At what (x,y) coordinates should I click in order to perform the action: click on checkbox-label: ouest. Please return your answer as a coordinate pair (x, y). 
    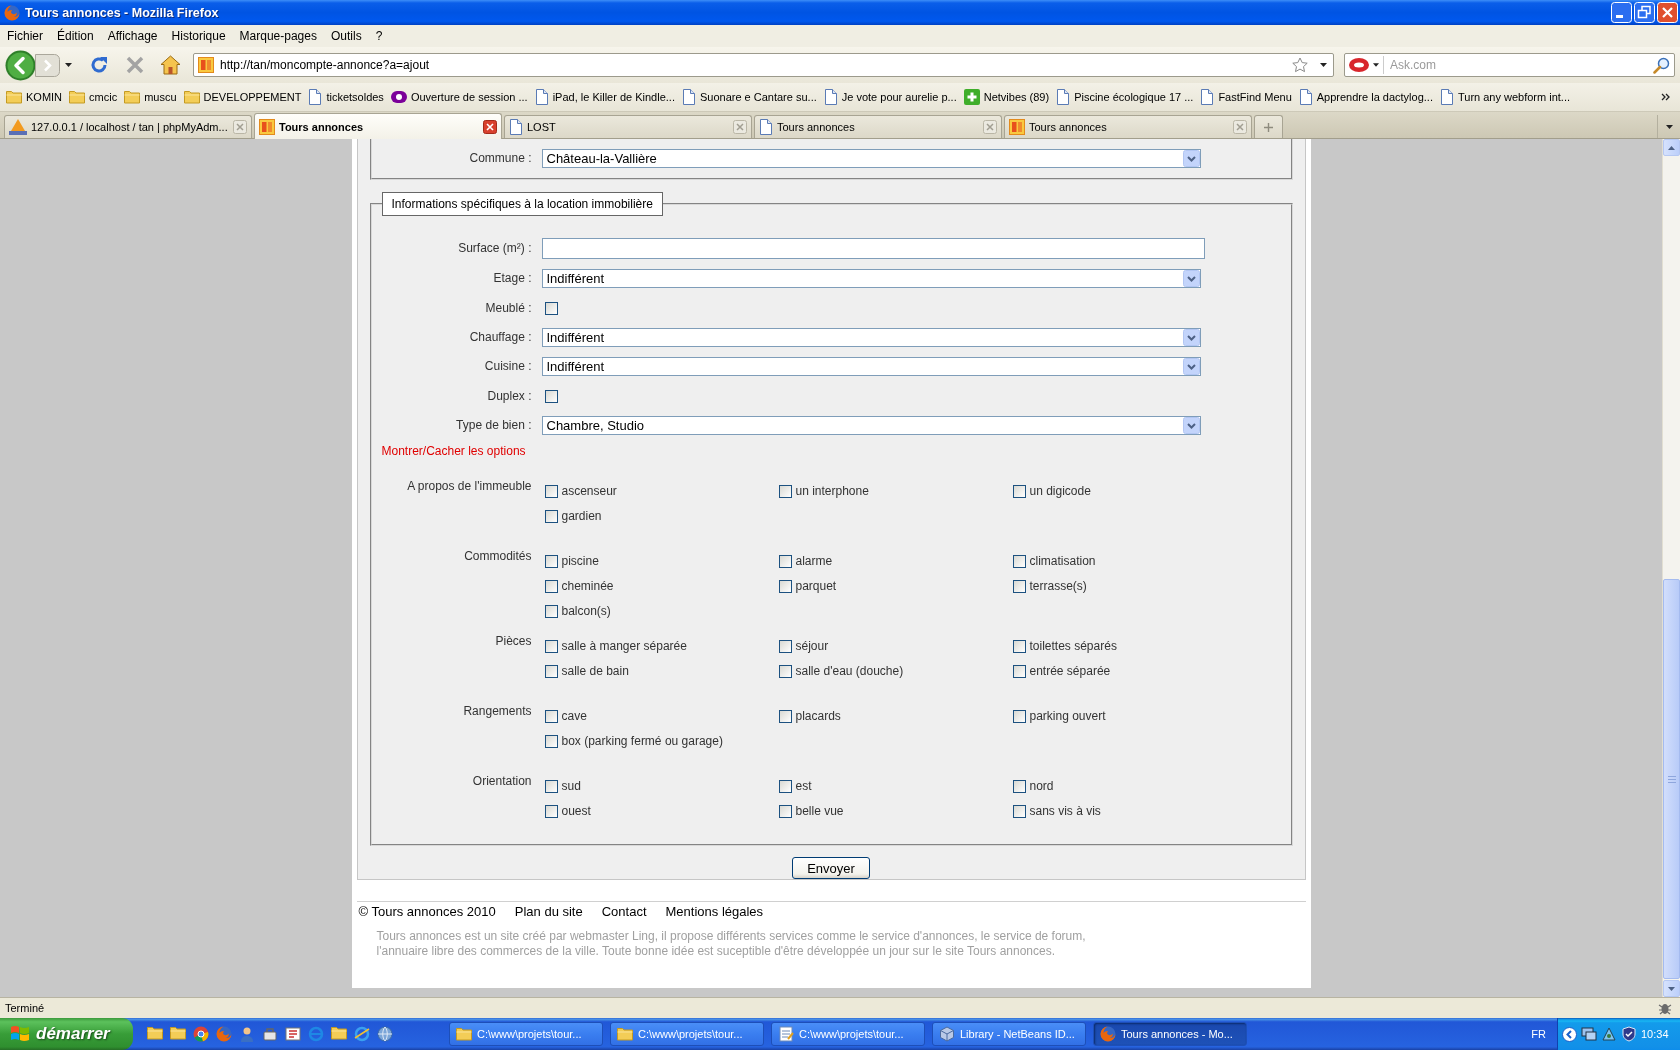
    Looking at the image, I should click on (576, 811).